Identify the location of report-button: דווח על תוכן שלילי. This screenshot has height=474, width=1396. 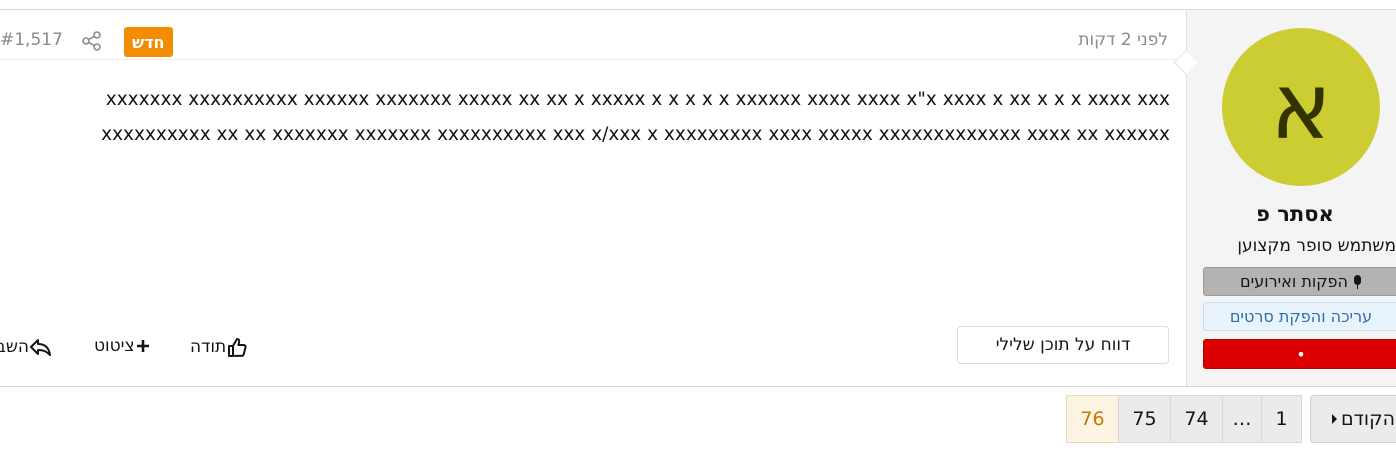
(1063, 345).